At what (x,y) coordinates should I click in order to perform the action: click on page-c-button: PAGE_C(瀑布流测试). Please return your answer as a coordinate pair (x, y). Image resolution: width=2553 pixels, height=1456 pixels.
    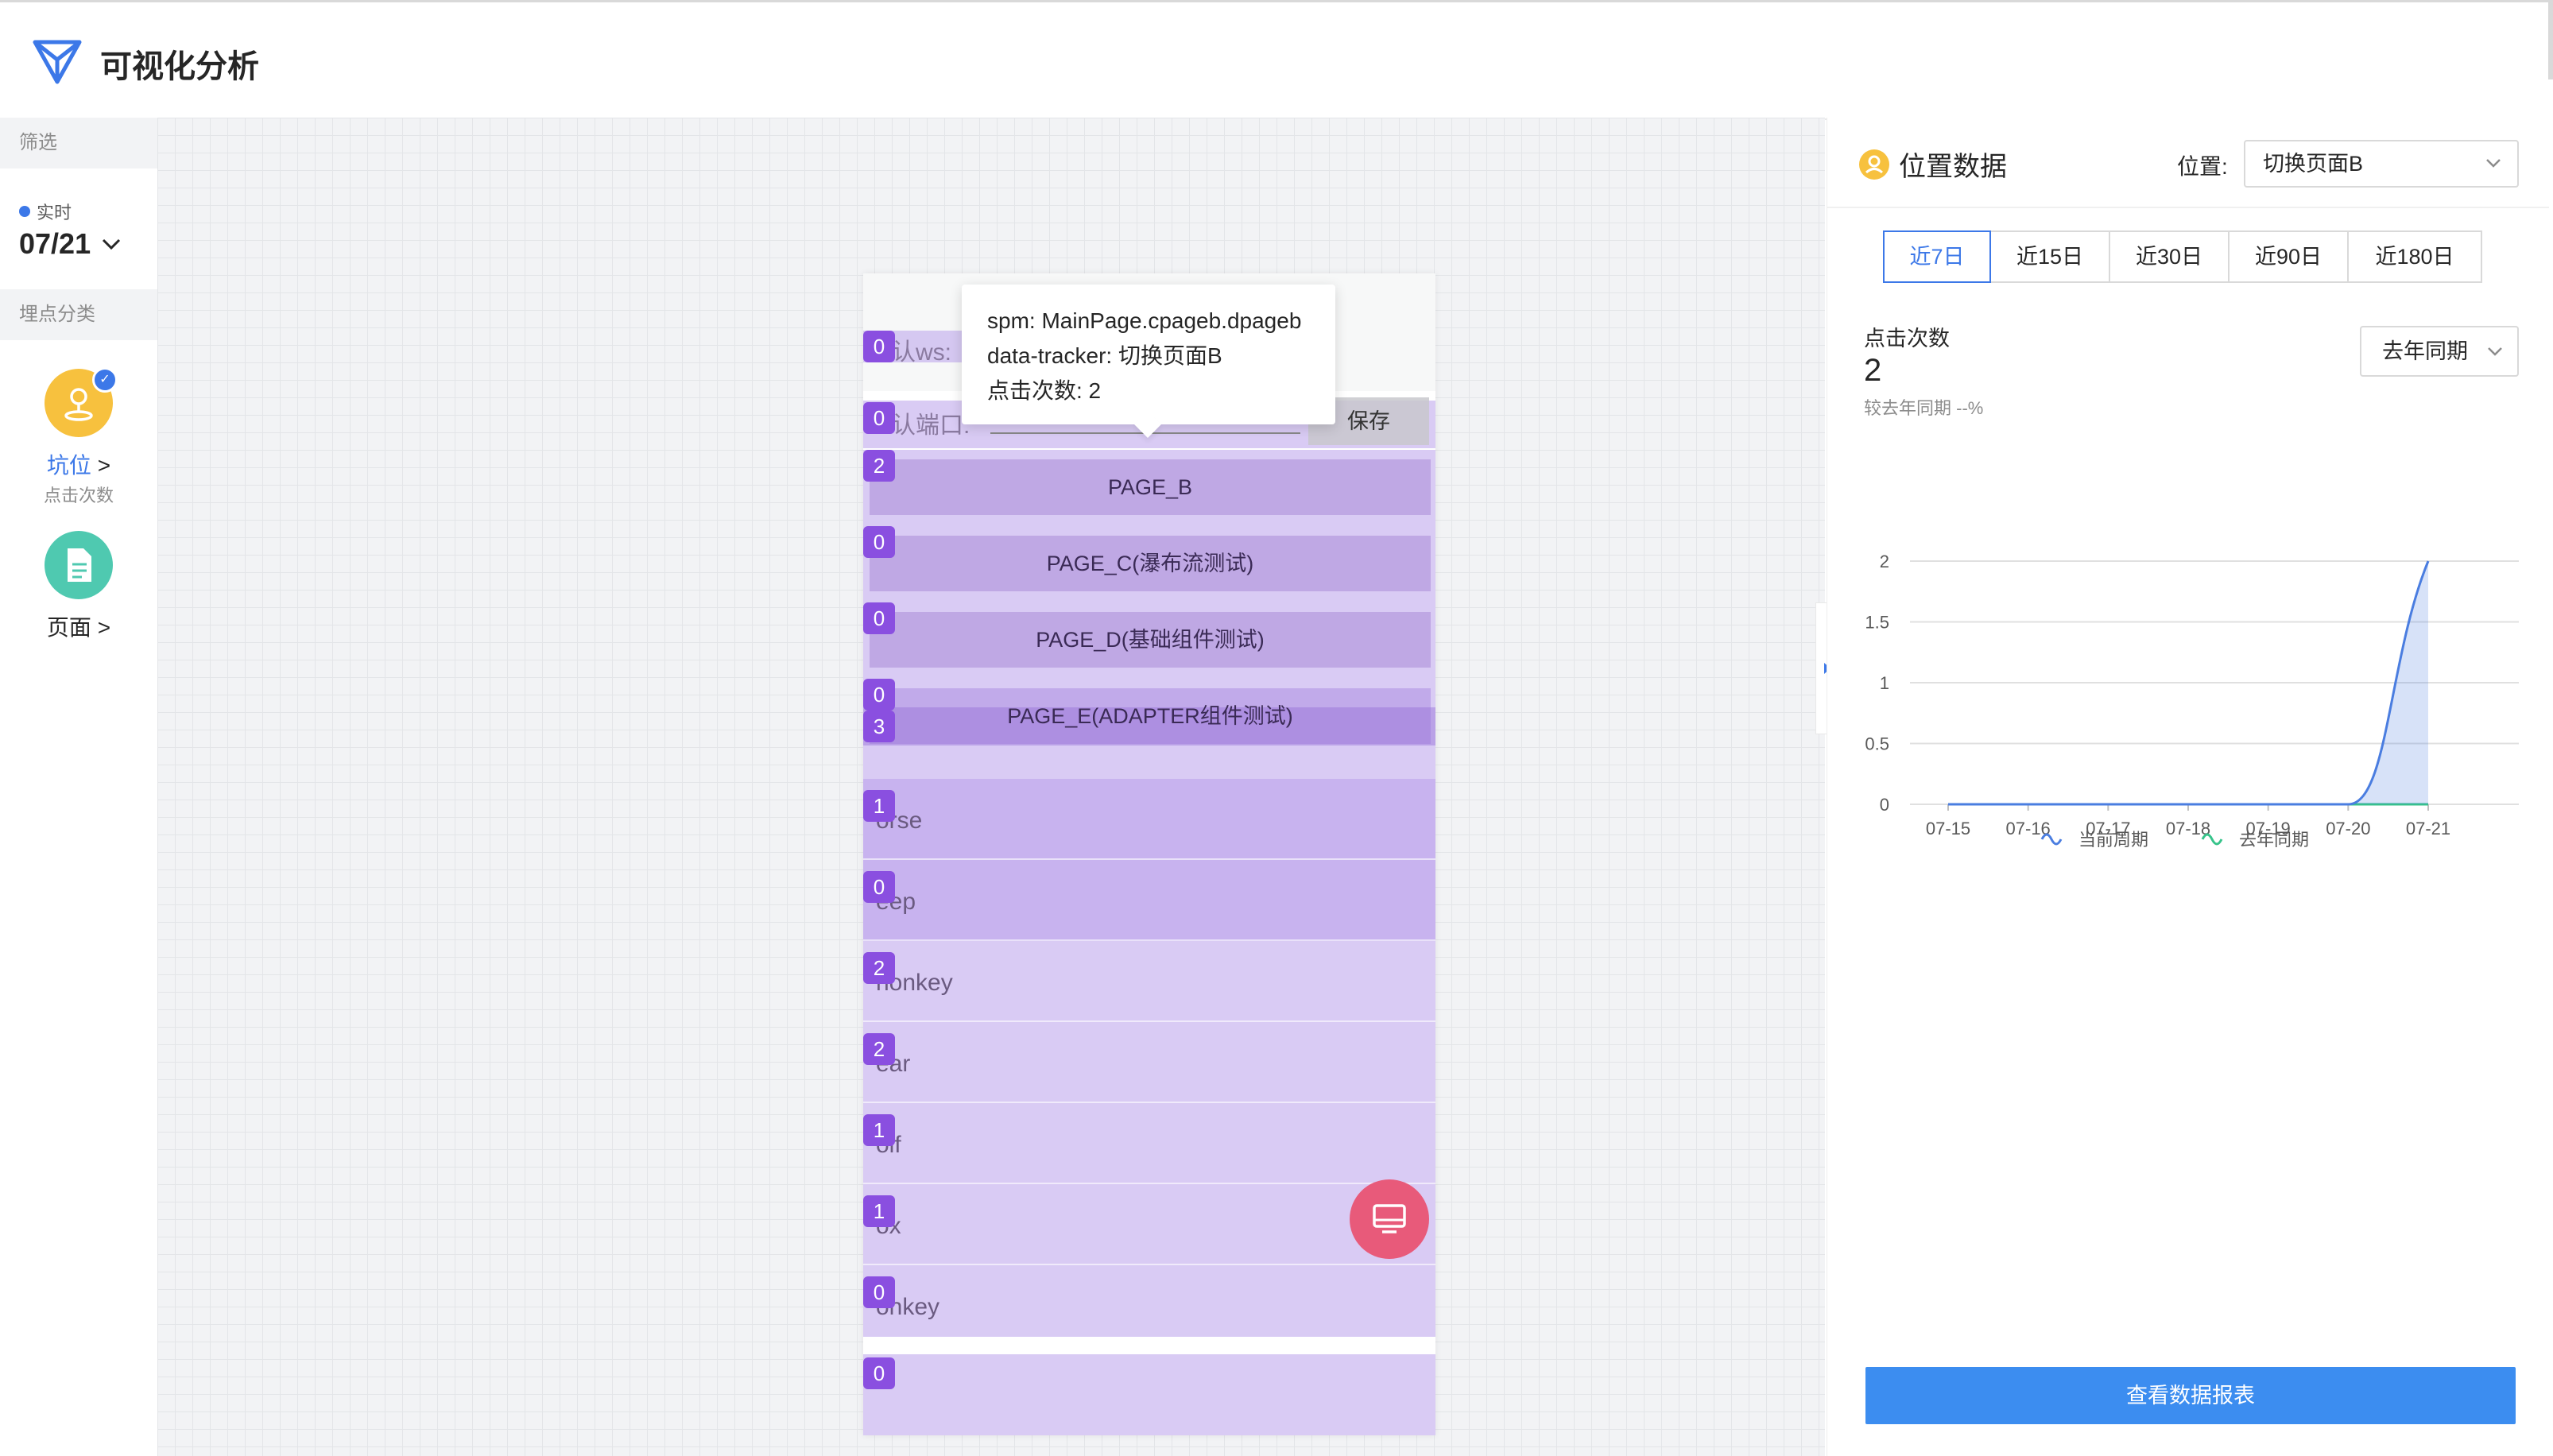
    Looking at the image, I should click on (1150, 563).